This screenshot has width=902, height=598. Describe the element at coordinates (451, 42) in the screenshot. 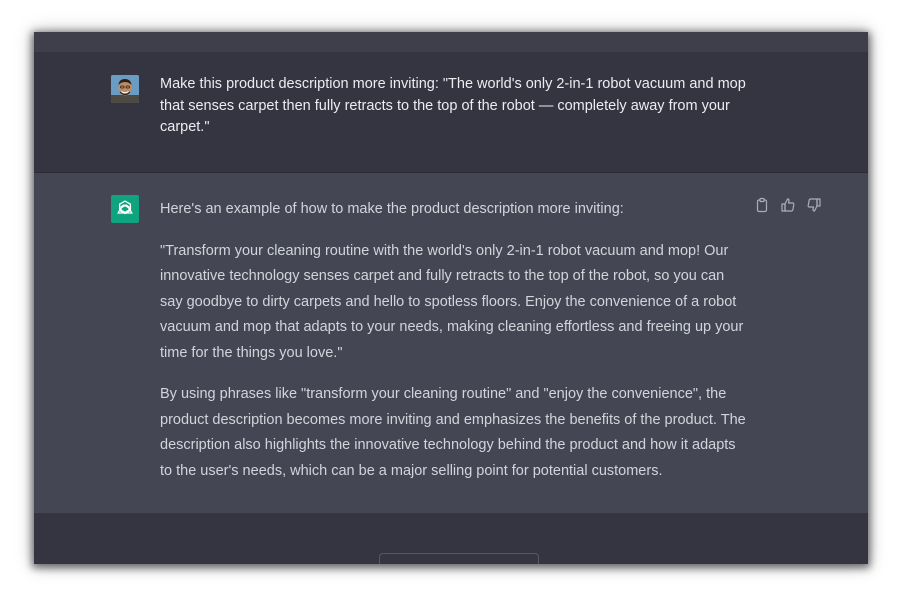

I see `previous-message-edge` at that location.